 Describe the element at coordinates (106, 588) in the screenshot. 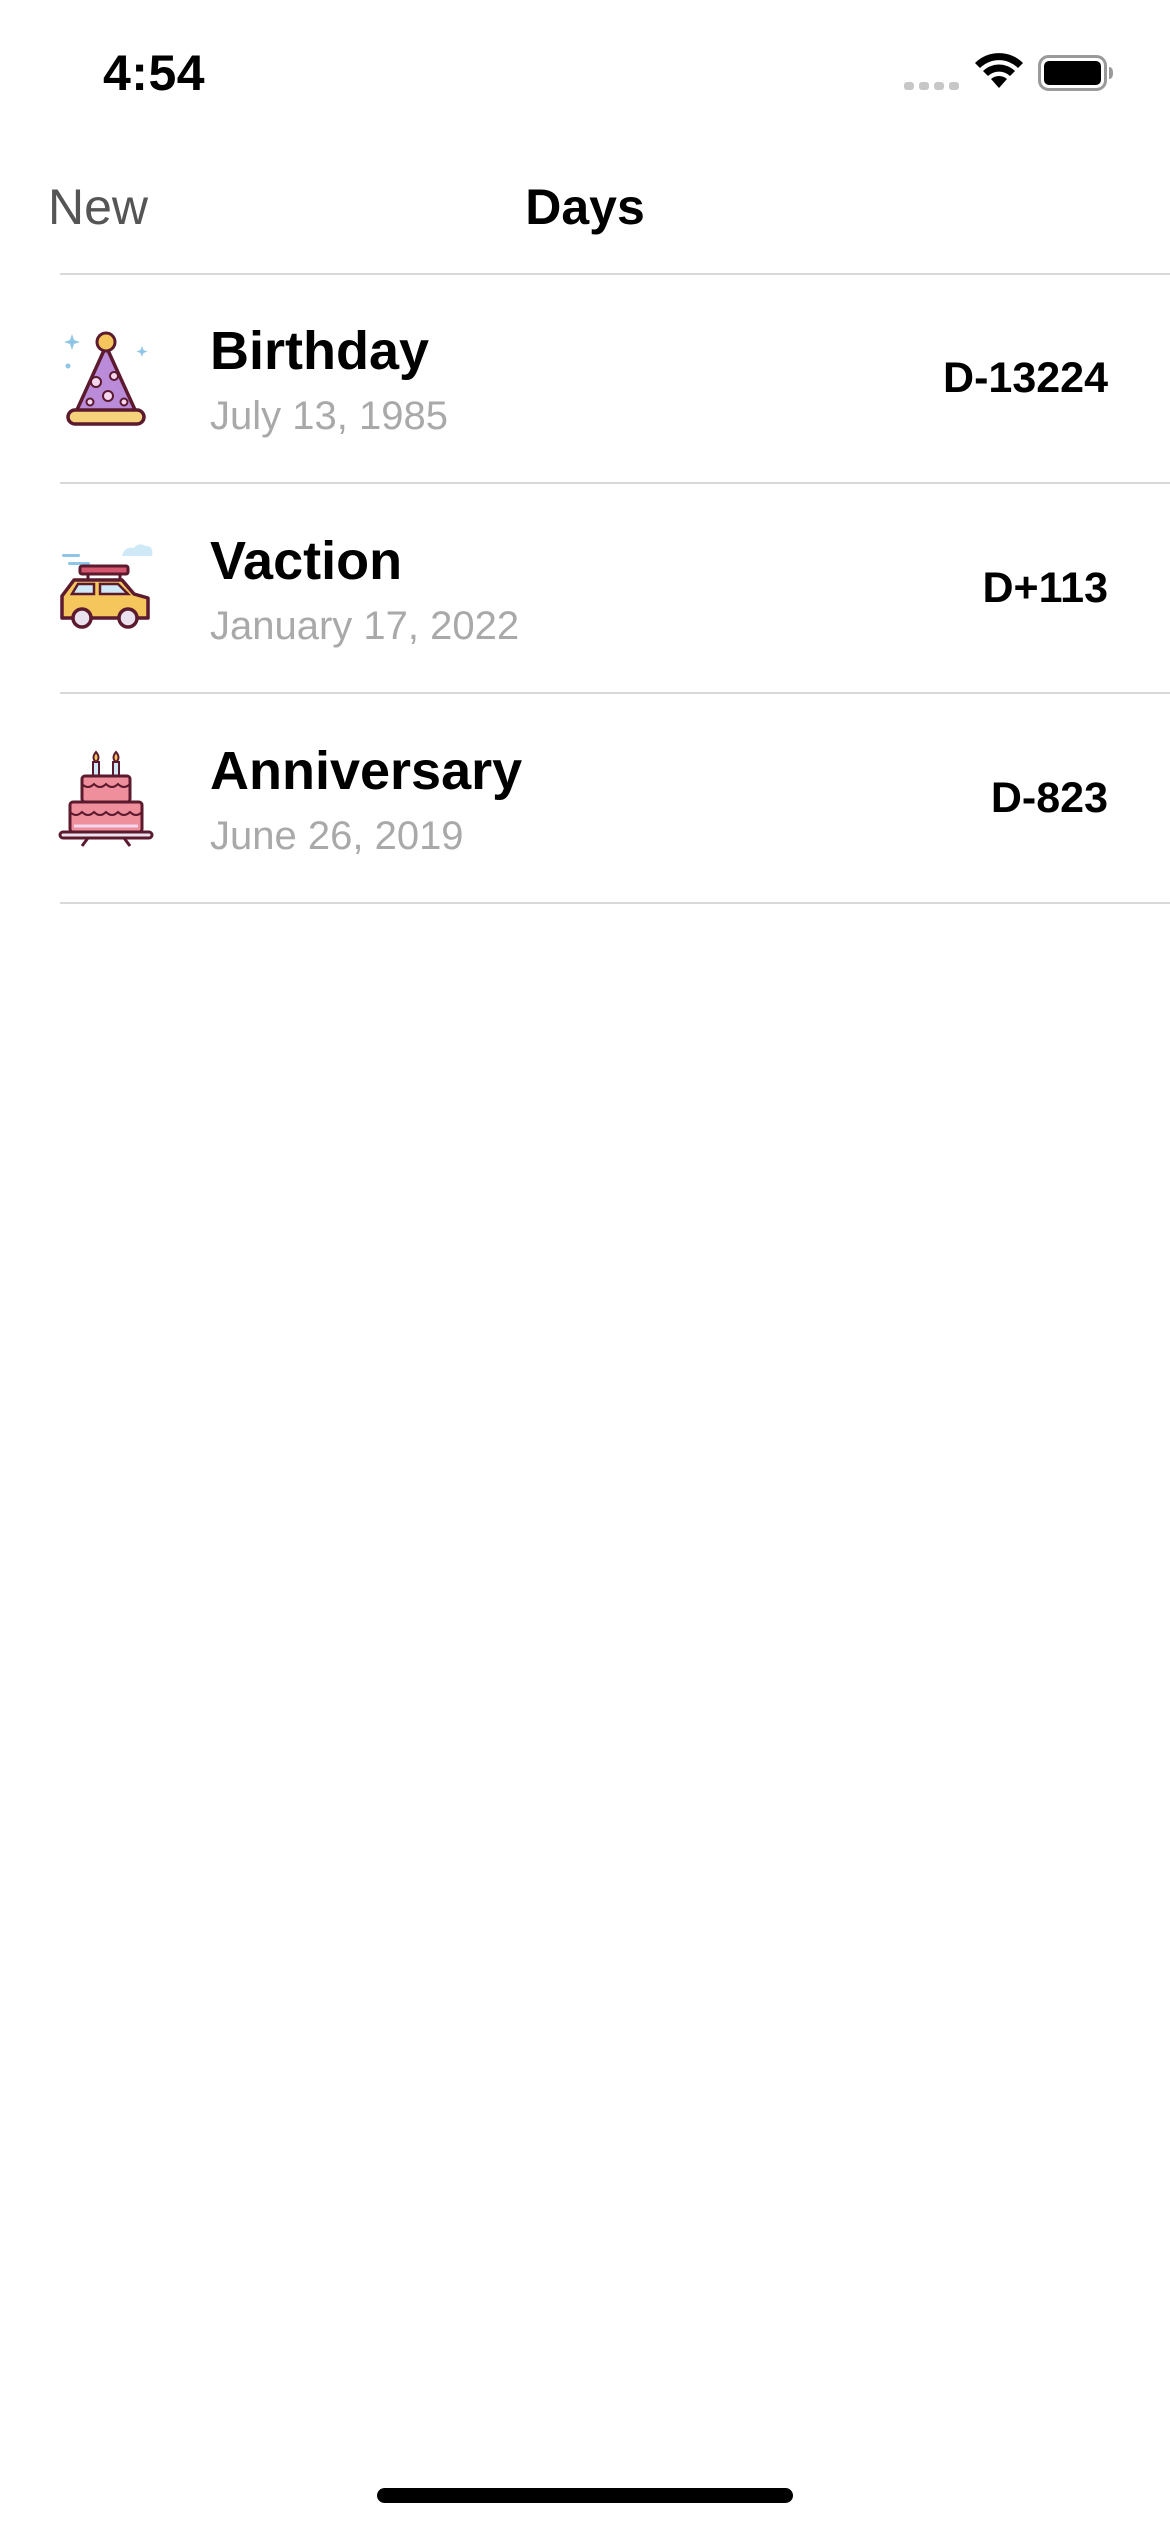

I see `car-icon` at that location.